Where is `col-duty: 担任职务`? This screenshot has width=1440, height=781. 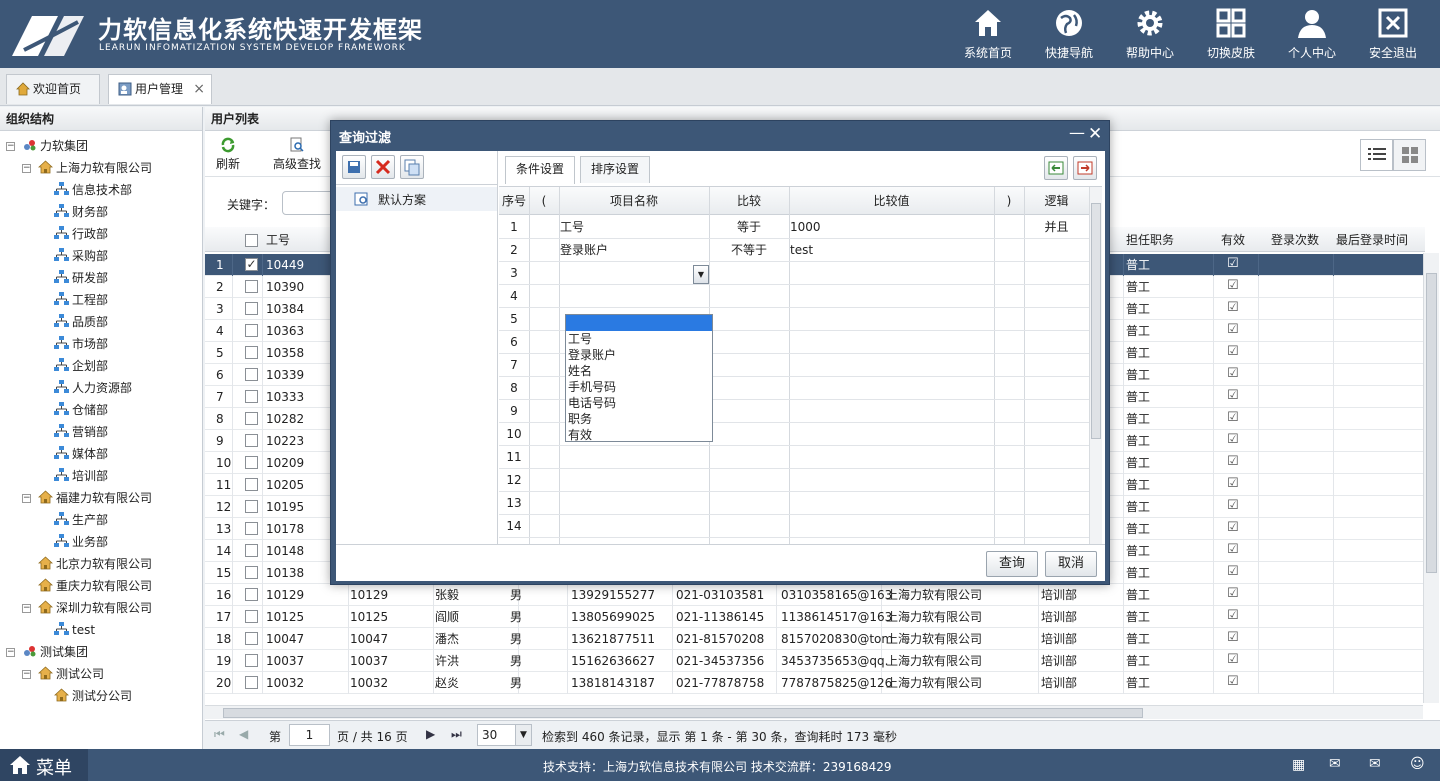
col-duty: 担任职务 is located at coordinates (1150, 240).